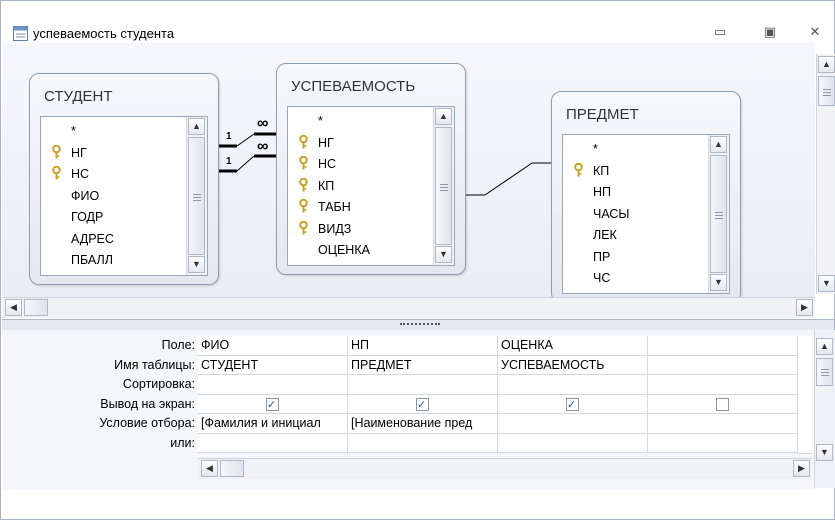 This screenshot has width=835, height=520. I want to click on grid-cell-table: ПРЕДМЕТ, so click(423, 365).